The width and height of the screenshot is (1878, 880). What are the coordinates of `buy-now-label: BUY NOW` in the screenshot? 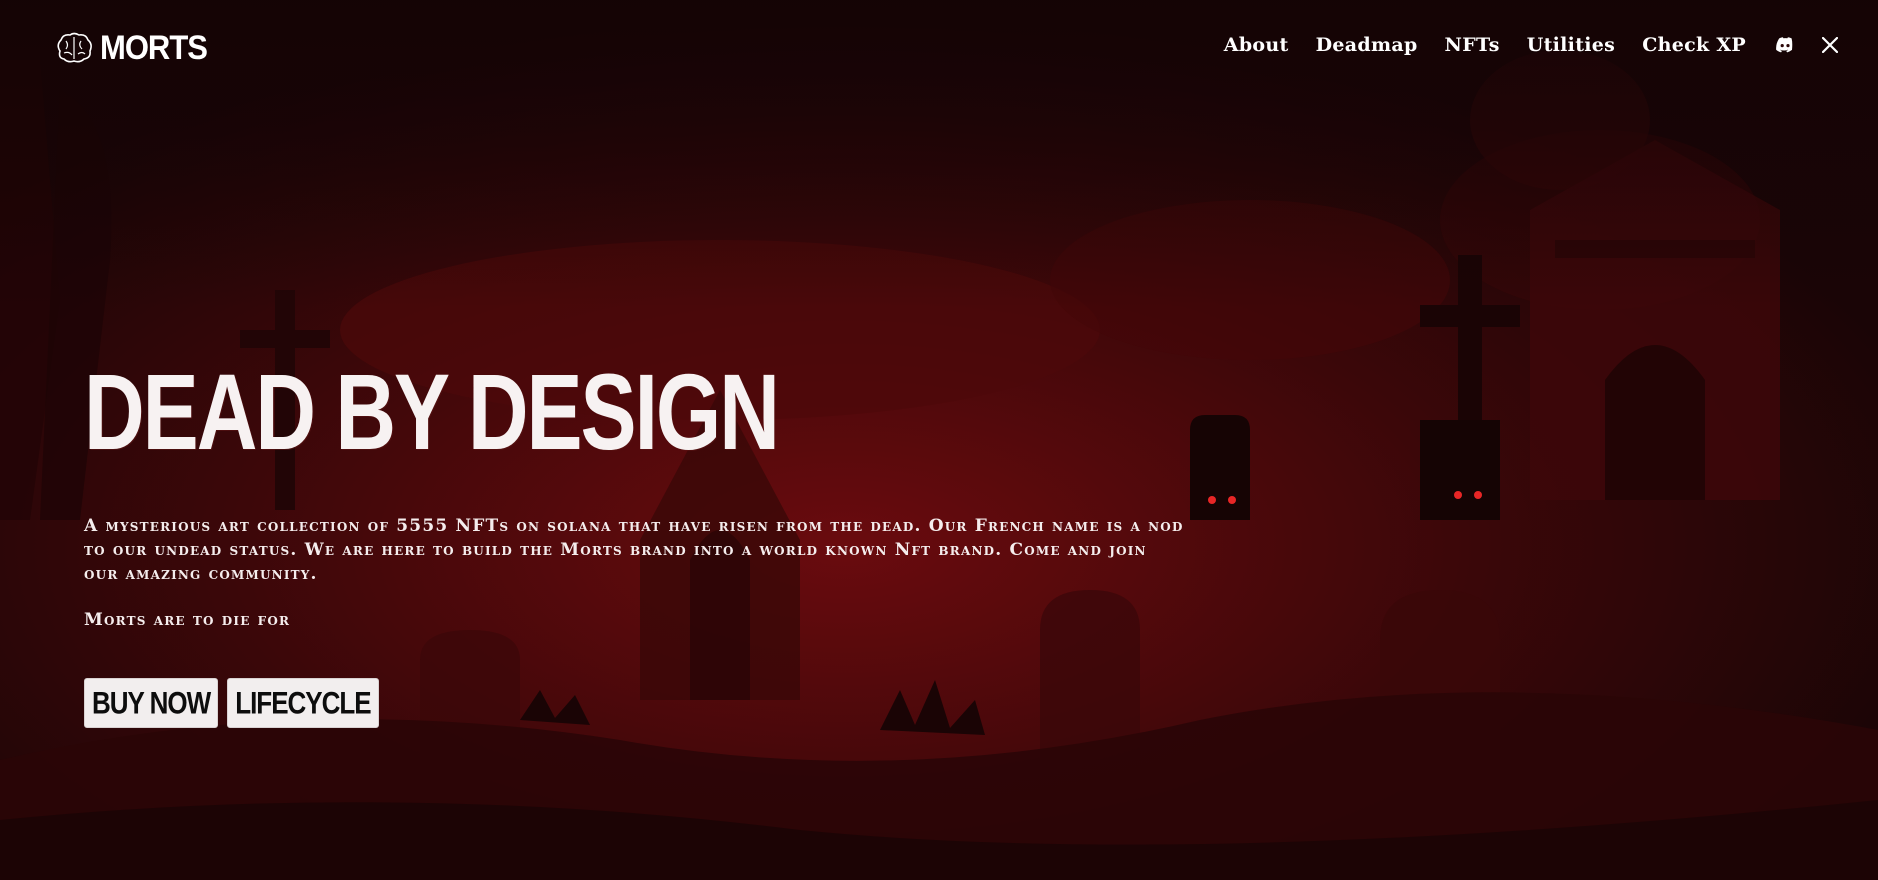 It's located at (151, 702).